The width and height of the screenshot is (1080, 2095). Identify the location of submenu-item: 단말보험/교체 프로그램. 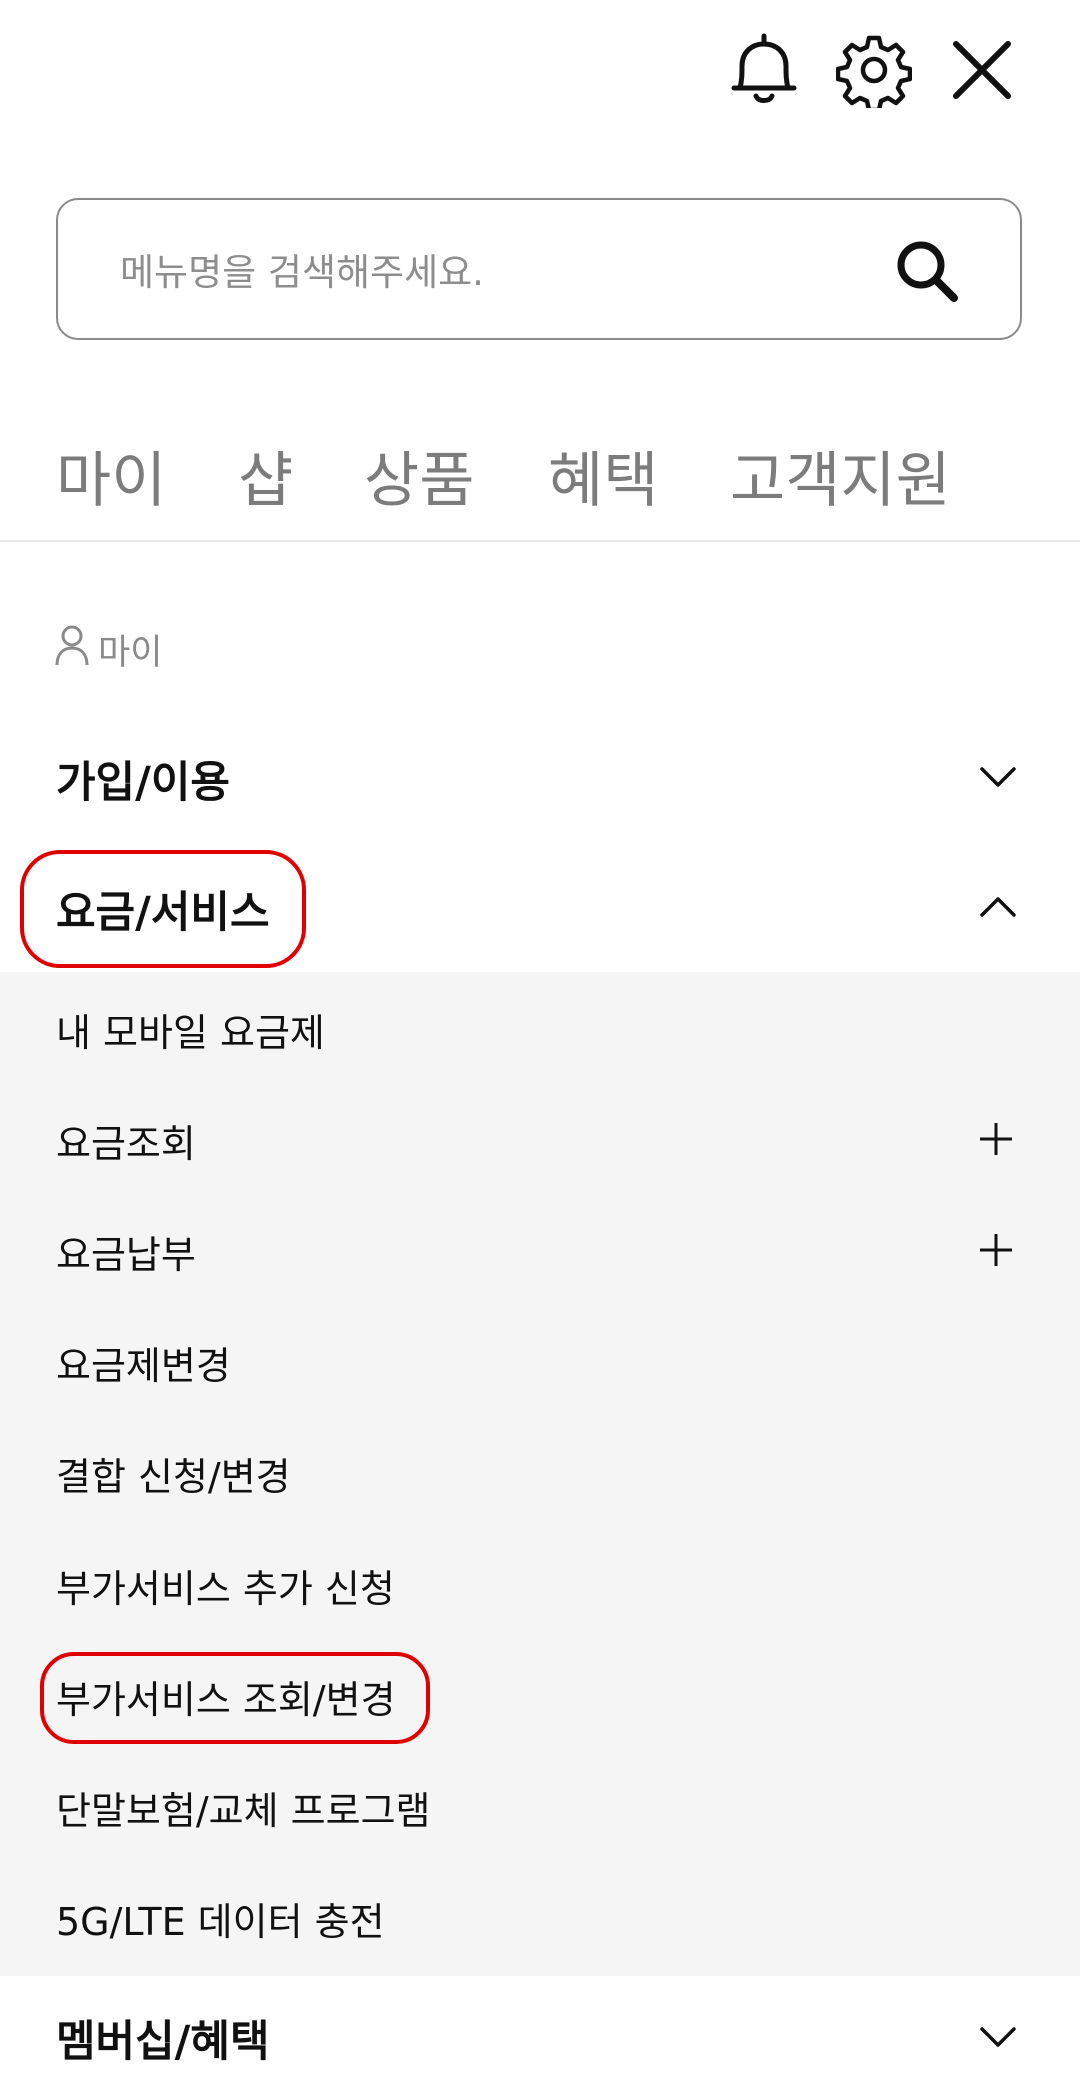
(540, 1806).